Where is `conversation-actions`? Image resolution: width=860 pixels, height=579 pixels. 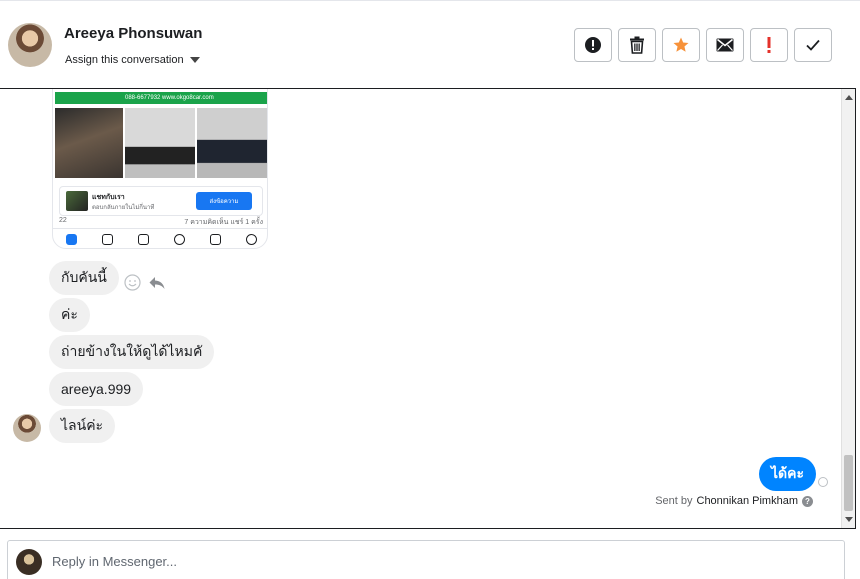 conversation-actions is located at coordinates (703, 45).